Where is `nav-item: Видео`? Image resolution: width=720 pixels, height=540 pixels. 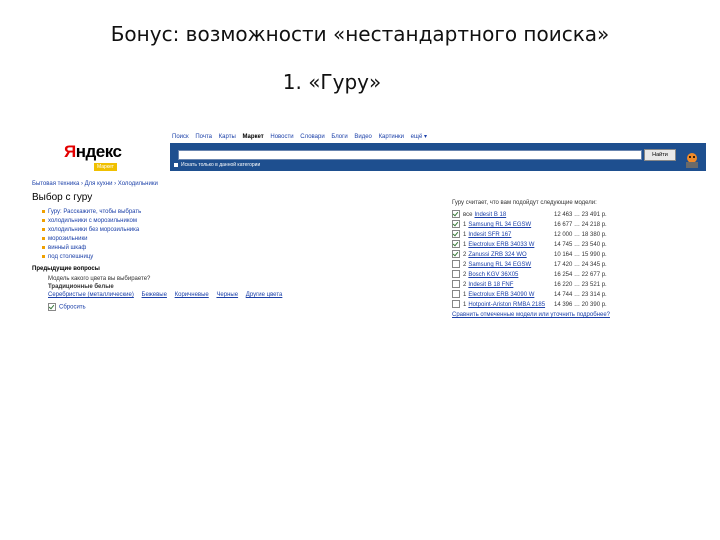 nav-item: Видео is located at coordinates (363, 137).